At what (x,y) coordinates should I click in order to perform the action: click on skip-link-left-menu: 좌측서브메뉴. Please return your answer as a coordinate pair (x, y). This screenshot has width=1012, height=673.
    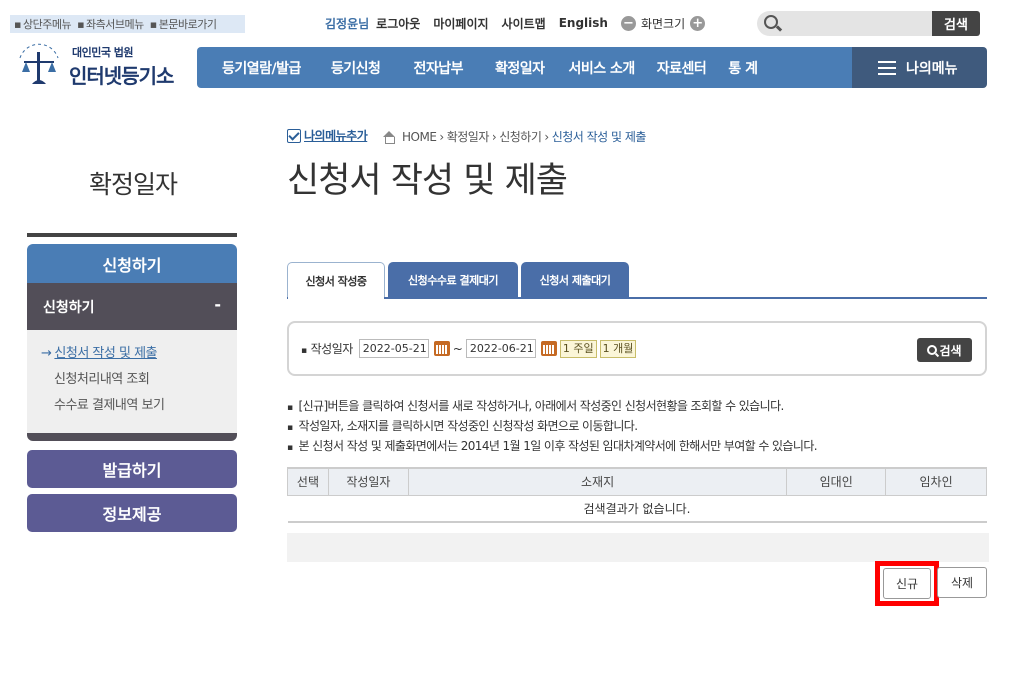
    Looking at the image, I should click on (110, 24).